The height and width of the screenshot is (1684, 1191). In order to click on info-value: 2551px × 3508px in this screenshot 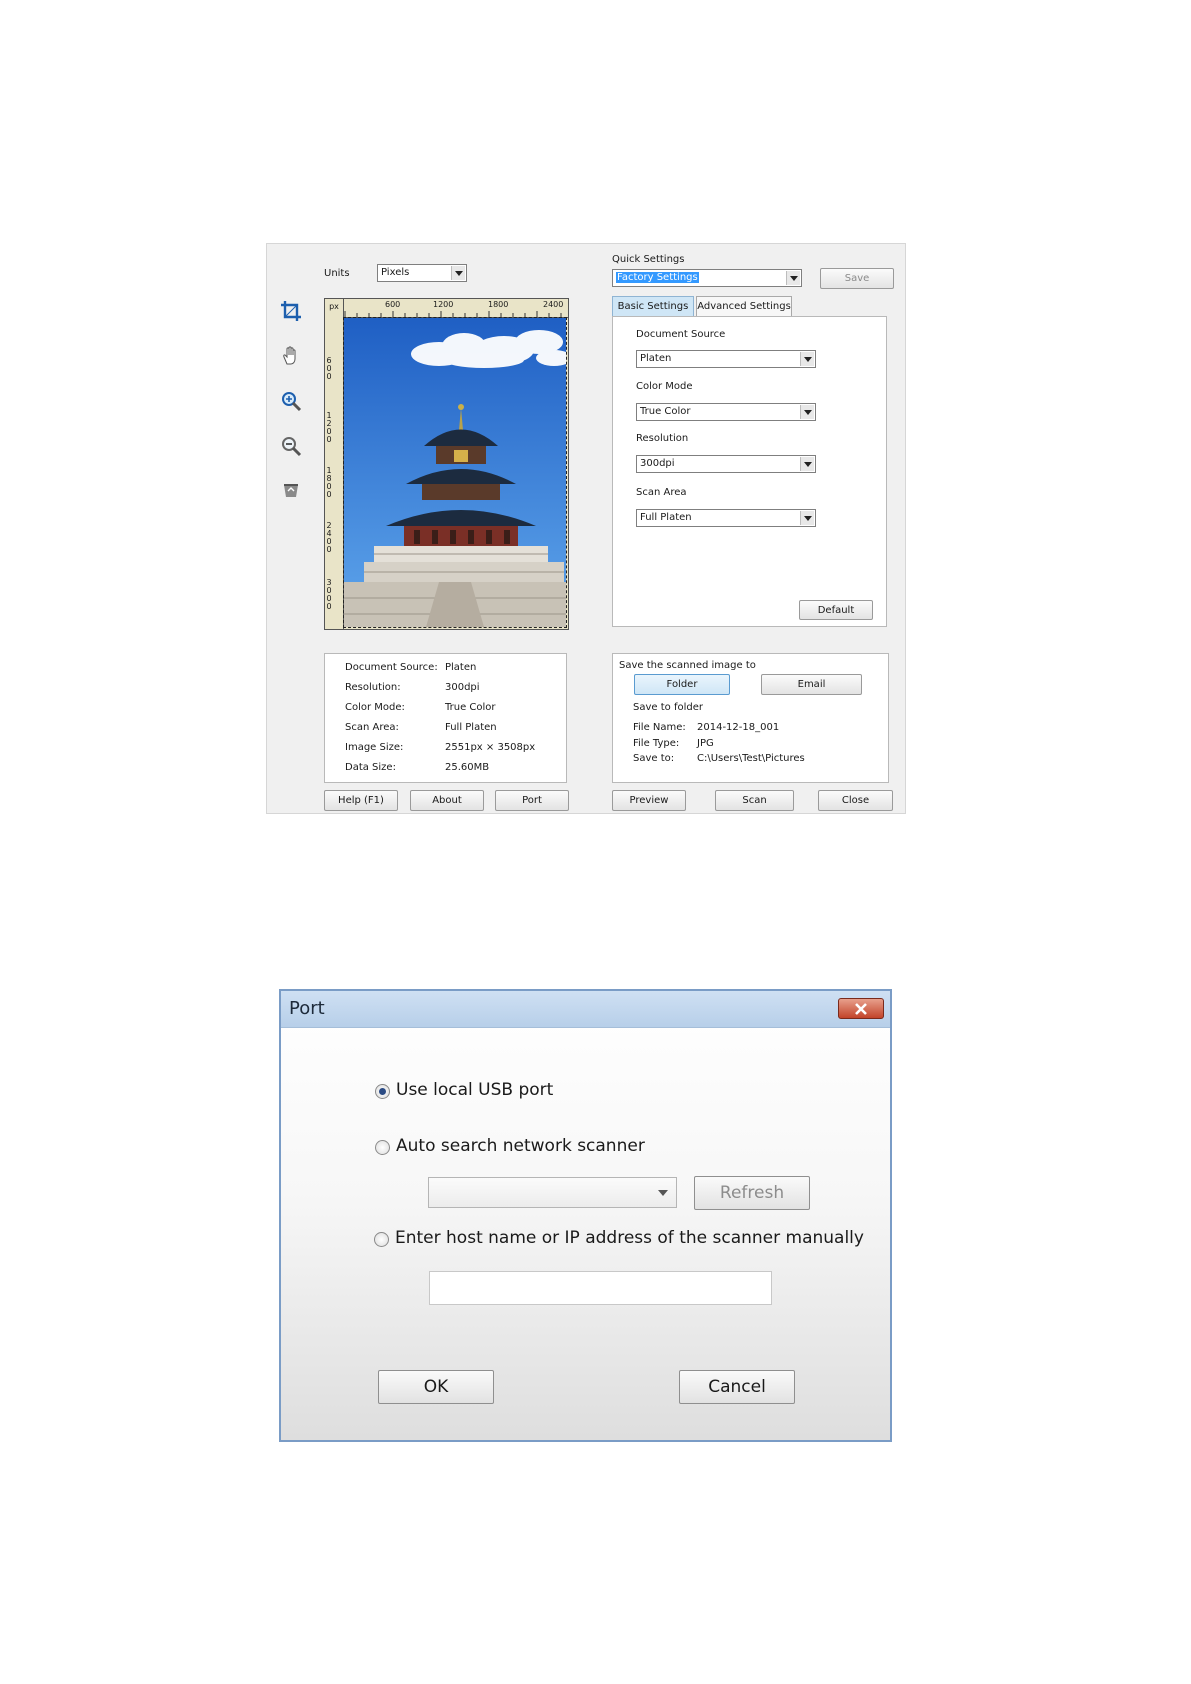, I will do `click(490, 747)`.